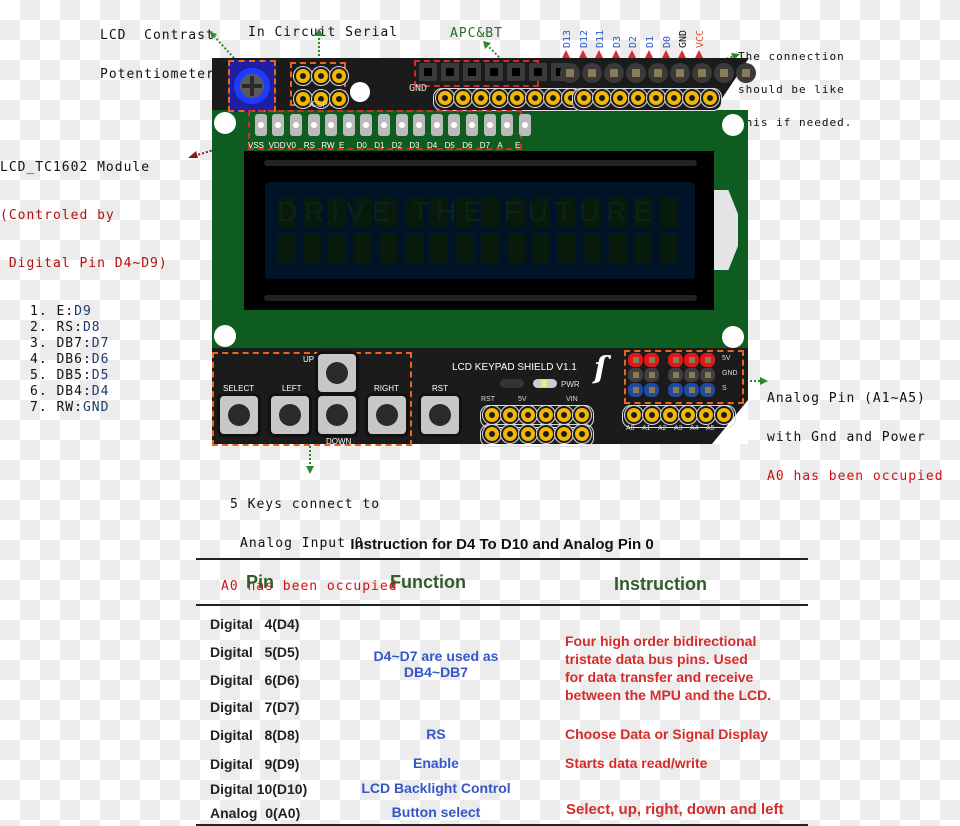 This screenshot has height=826, width=960. Describe the element at coordinates (255, 707) in the screenshot. I see `table-row-pin: Digital 7(D7)` at that location.